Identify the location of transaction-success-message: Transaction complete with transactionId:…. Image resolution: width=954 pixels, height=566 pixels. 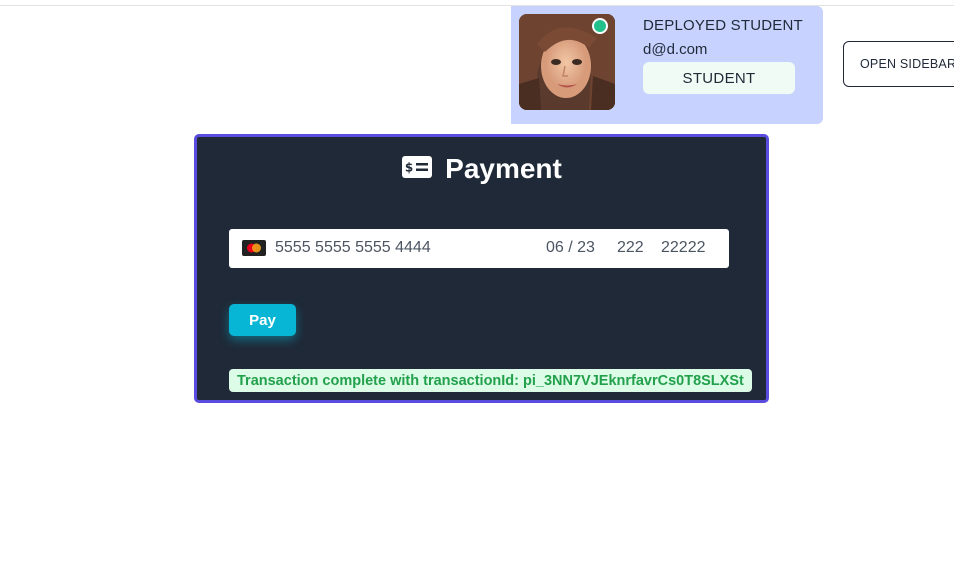
(490, 380).